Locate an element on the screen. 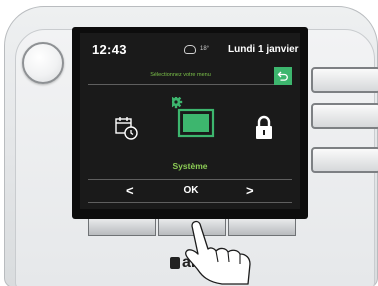 The height and width of the screenshot is (286, 378). menu-item-systeme is located at coordinates (193, 124).